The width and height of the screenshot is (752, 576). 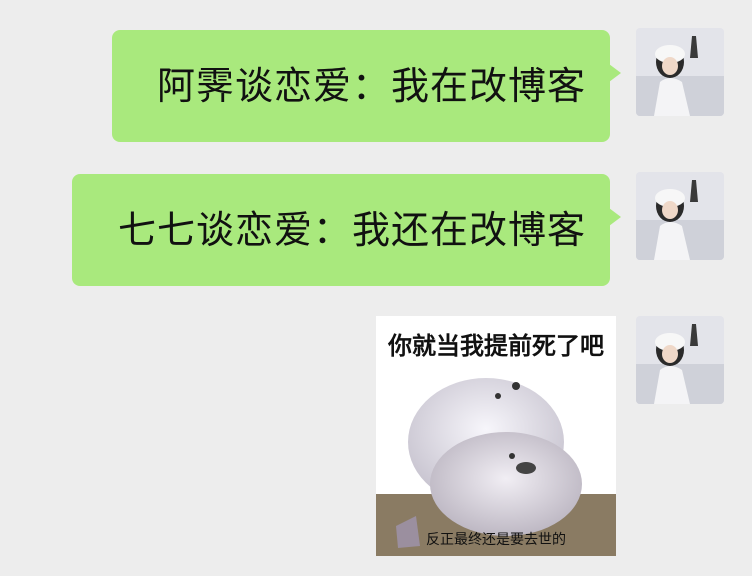 I want to click on sticker-message: 你就当我提前死了吧 反正最终还是要去世的, so click(x=496, y=436).